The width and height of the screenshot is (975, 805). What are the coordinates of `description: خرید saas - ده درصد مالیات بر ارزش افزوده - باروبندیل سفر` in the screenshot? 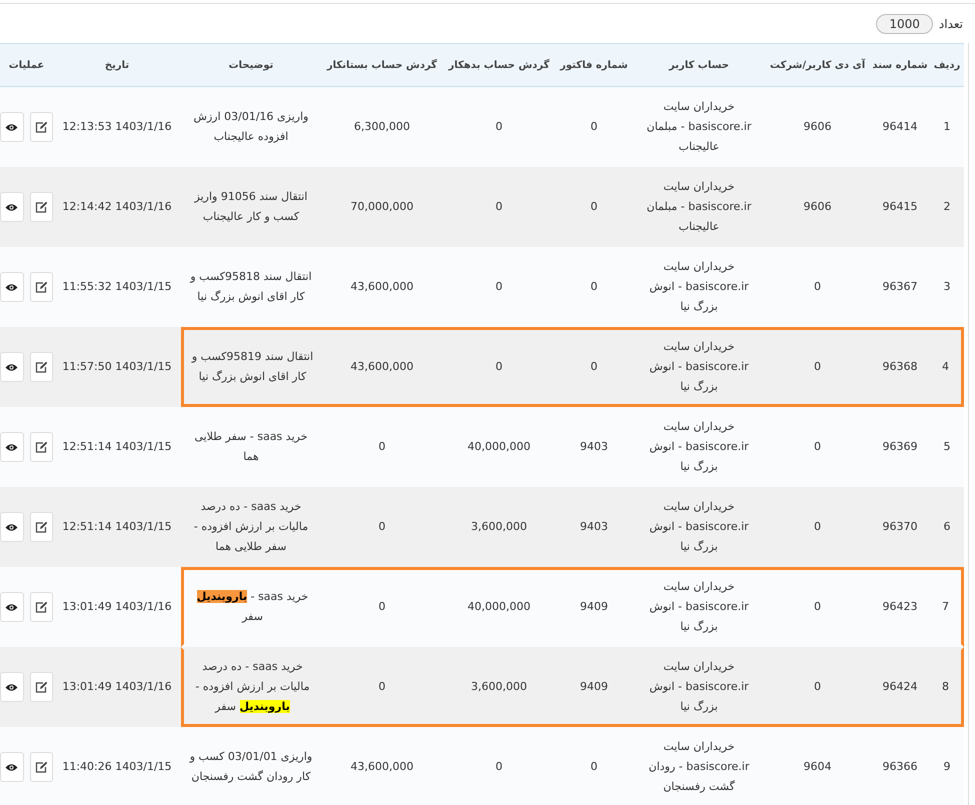 It's located at (251, 687).